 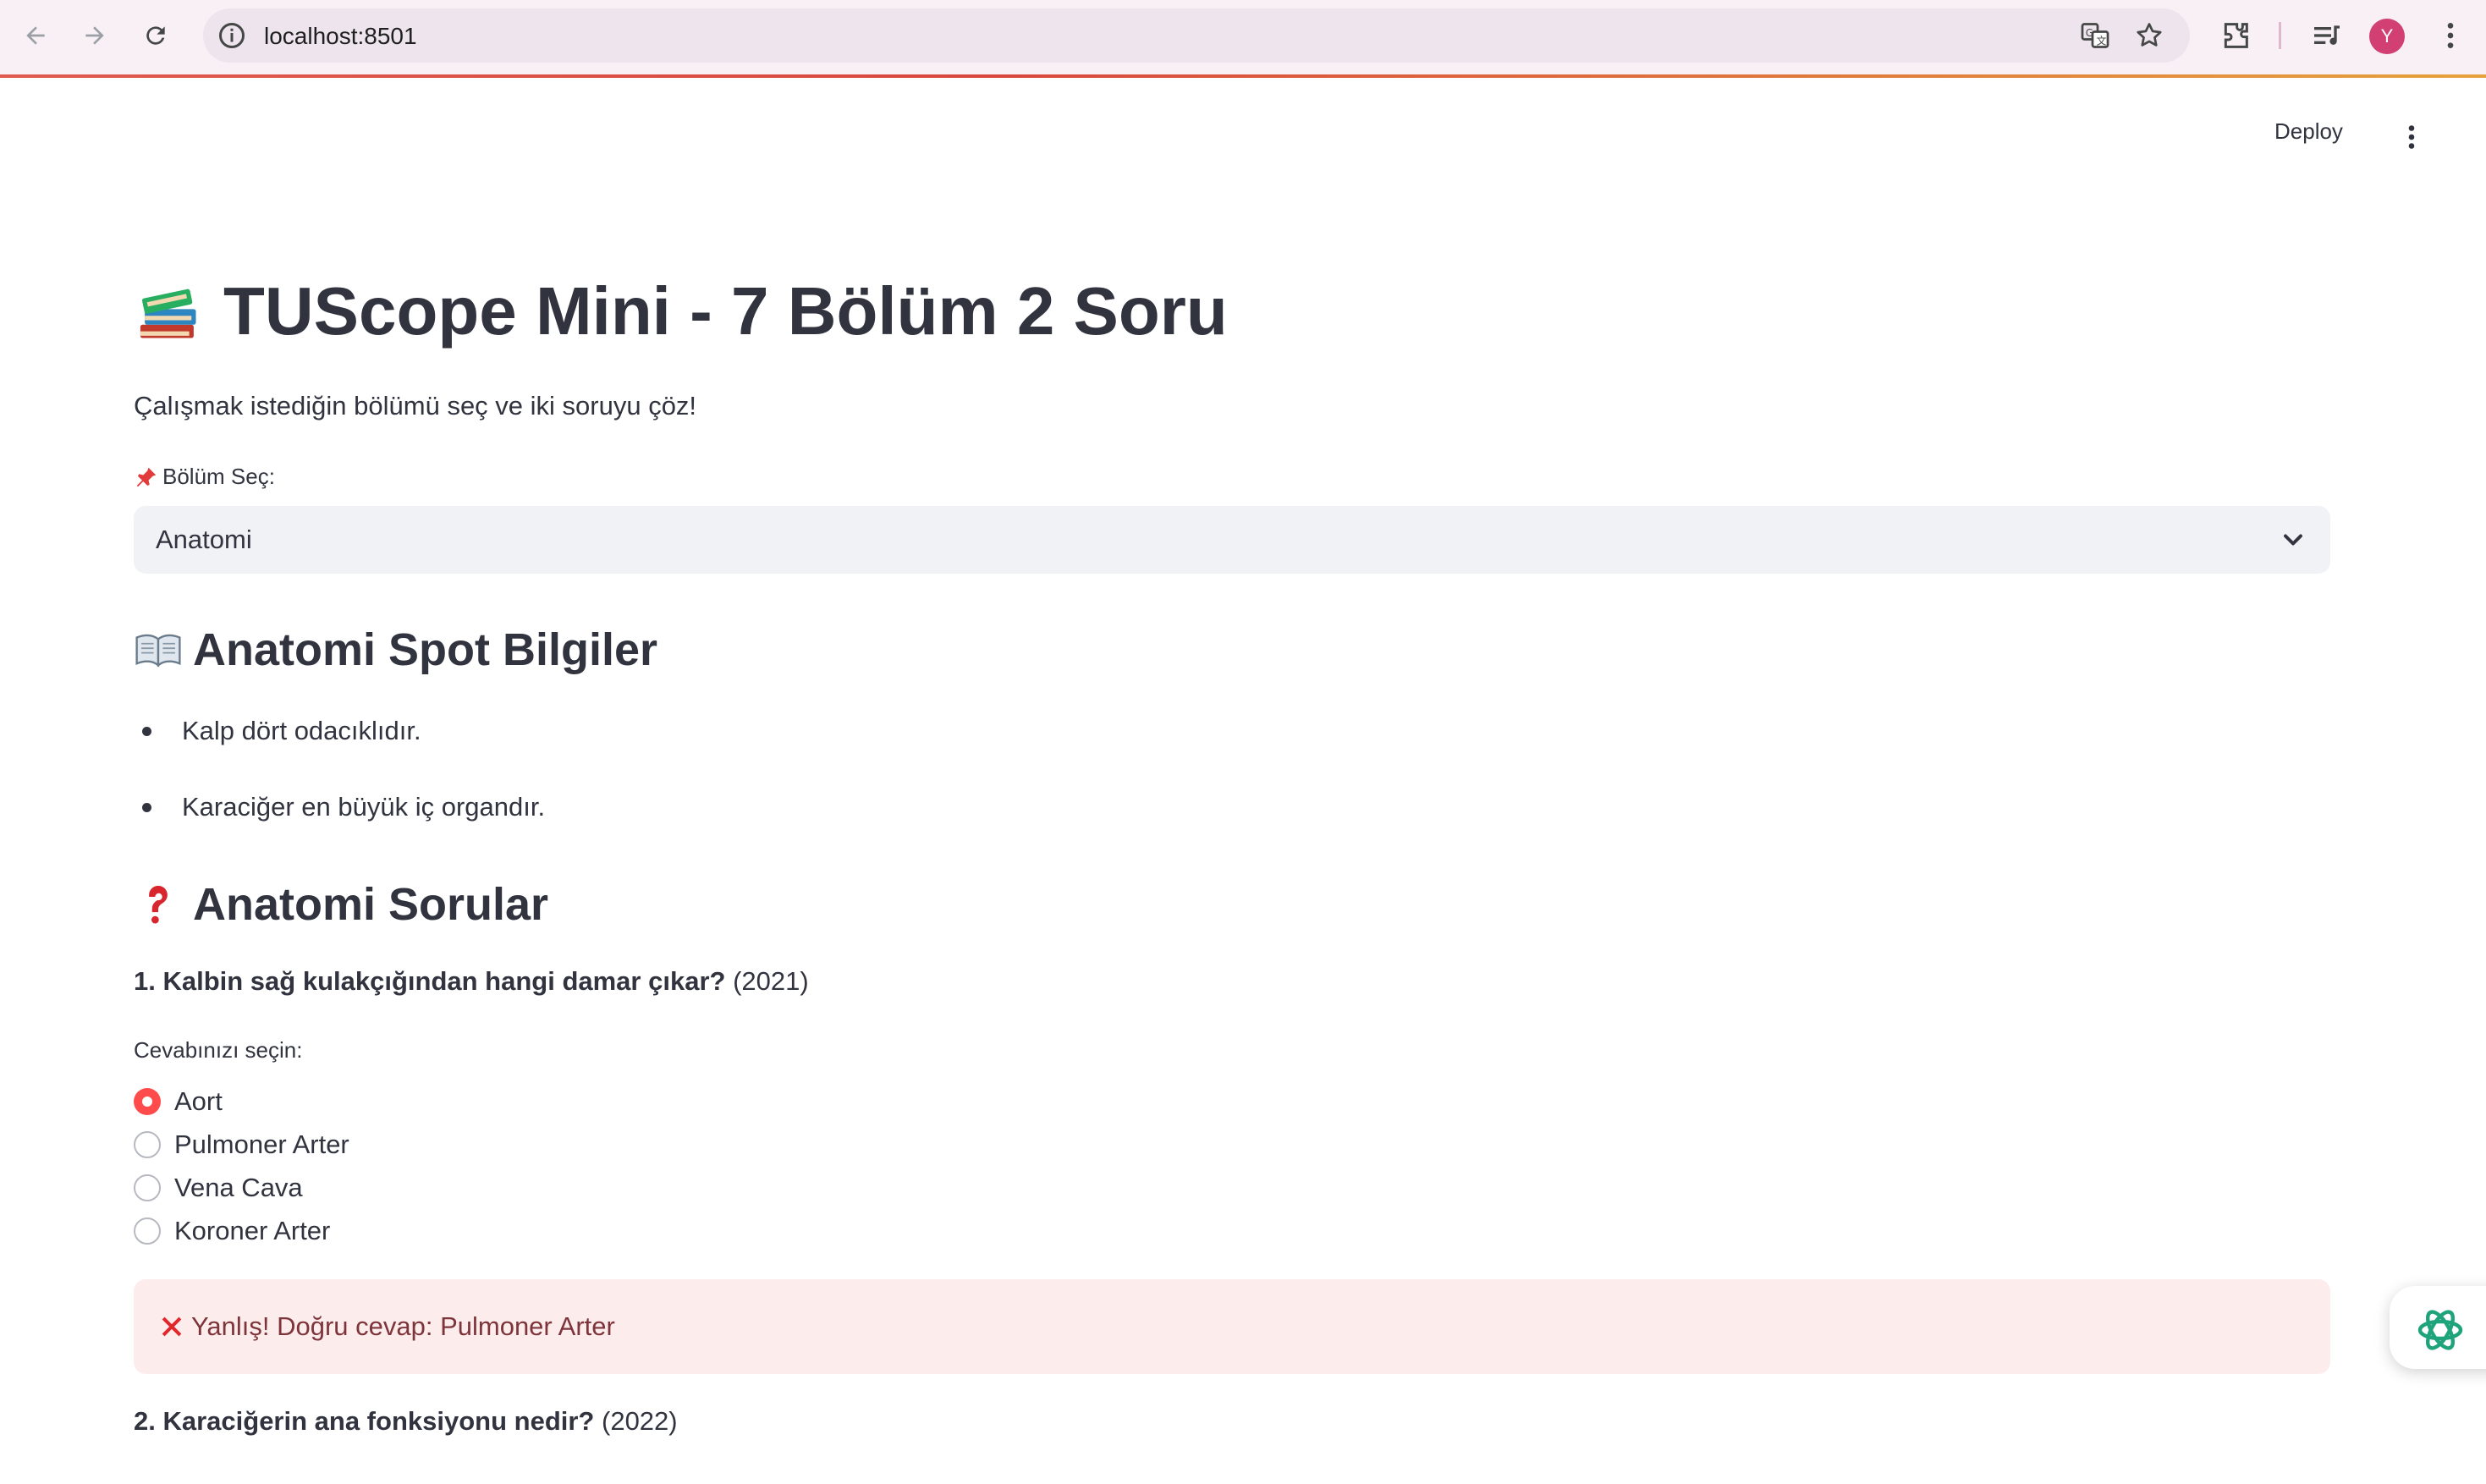 I want to click on question-1-year: (2021), so click(x=771, y=981).